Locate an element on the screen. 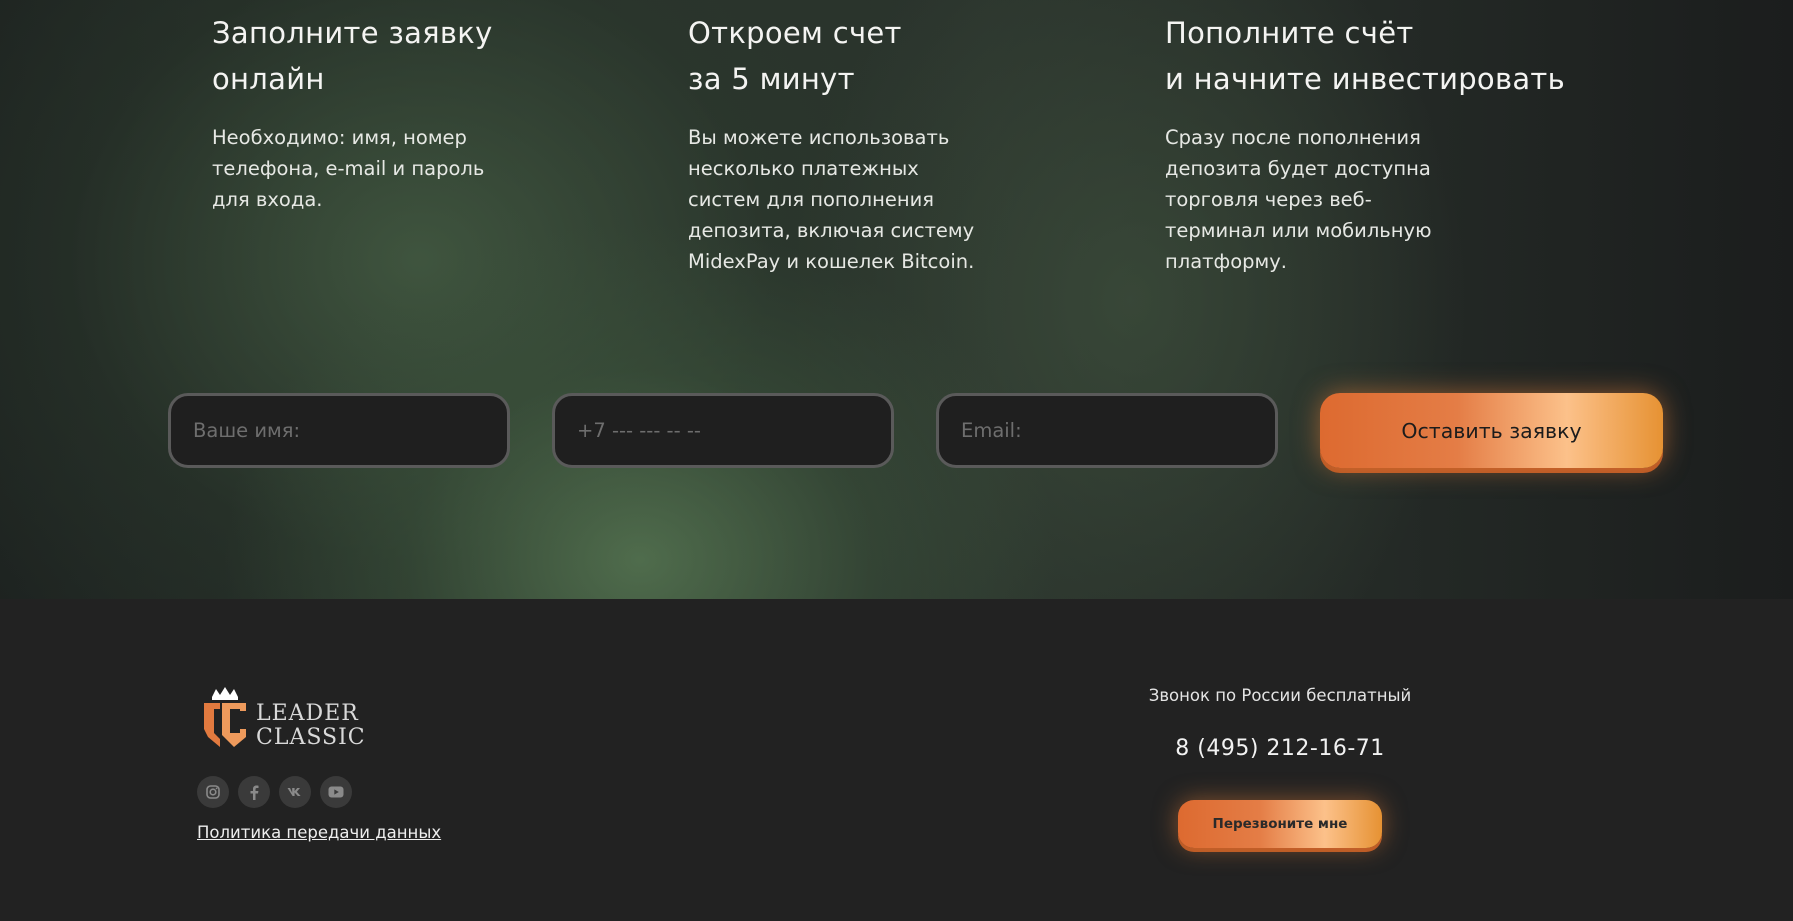 Image resolution: width=1793 pixels, height=921 pixels. logo: LEADER CLASSIC is located at coordinates (282, 718).